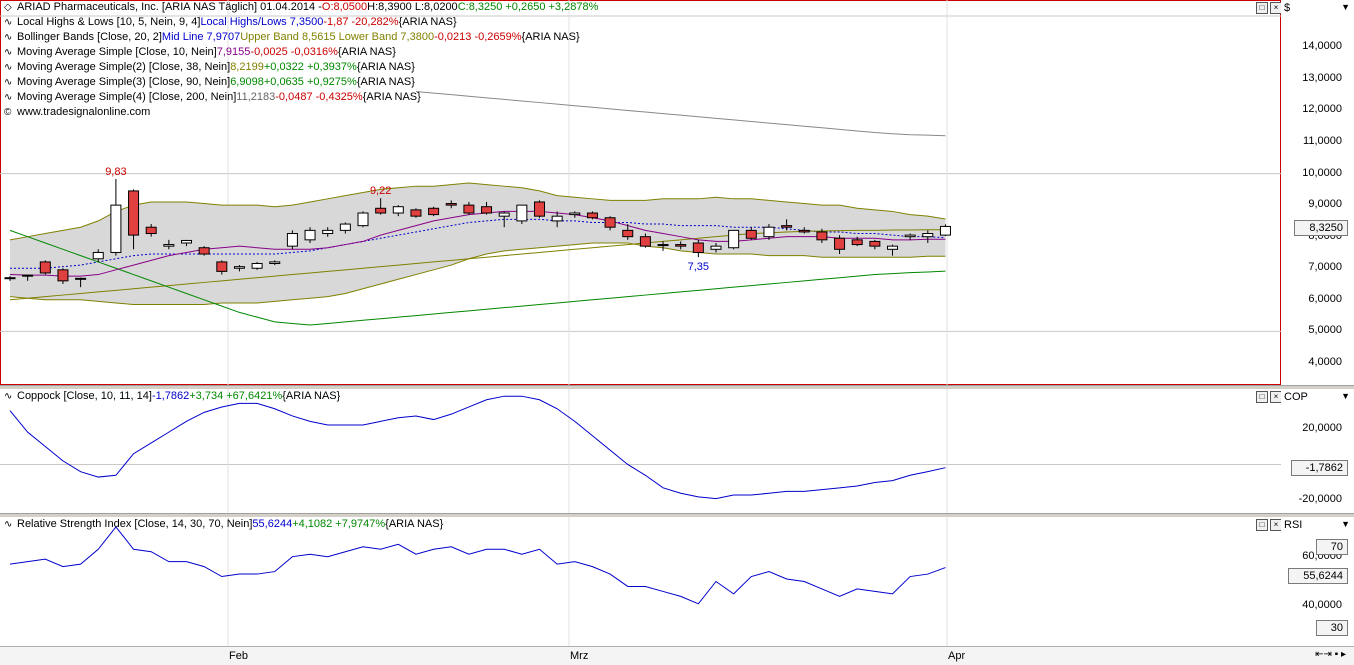 This screenshot has height=665, width=1354. What do you see at coordinates (1317, 581) in the screenshot?
I see `rsi-axis: RSI ▼ 60,000040,0000 70 55,6244 30` at bounding box center [1317, 581].